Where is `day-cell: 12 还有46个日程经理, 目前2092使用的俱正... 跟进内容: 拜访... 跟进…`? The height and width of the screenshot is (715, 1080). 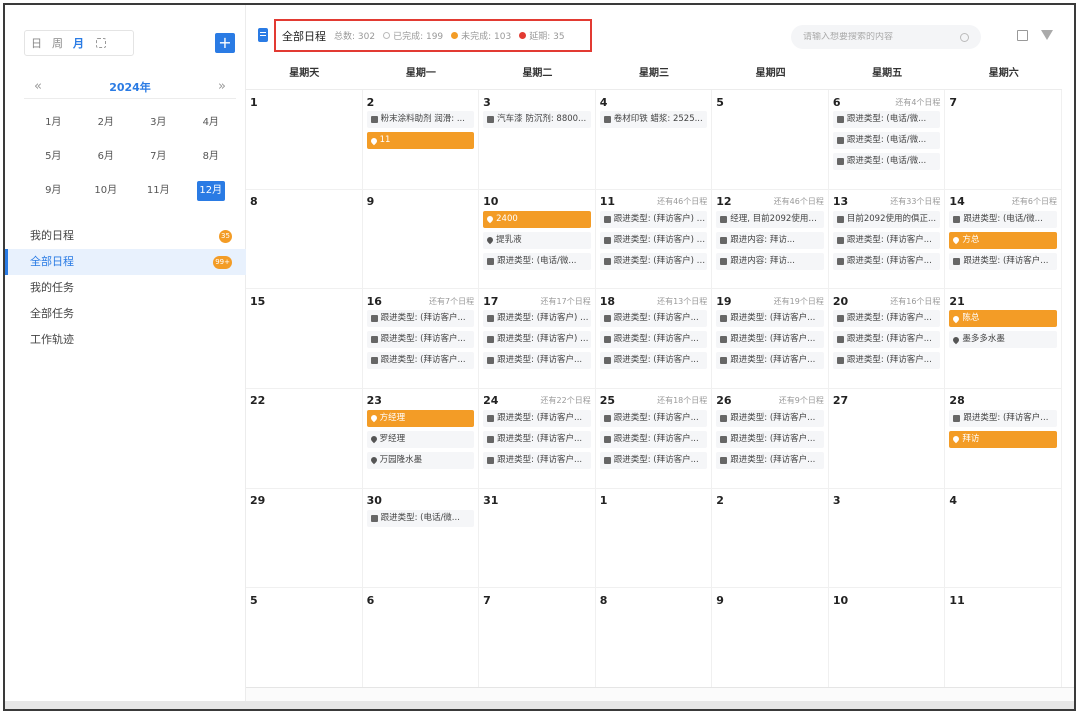
day-cell: 12 还有46个日程经理, 目前2092使用的俱正... 跟进内容: 拜访... 跟进… is located at coordinates (770, 239).